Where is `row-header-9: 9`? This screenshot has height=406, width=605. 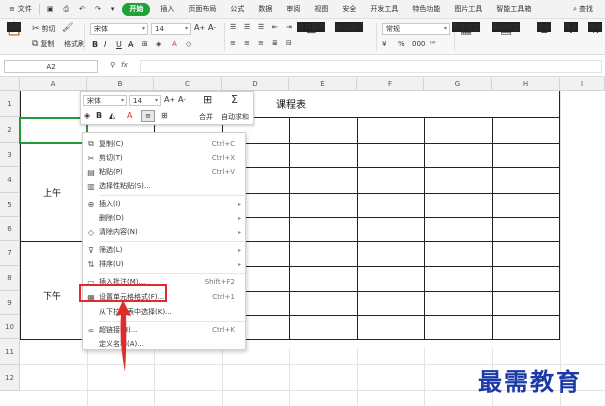 row-header-9: 9 is located at coordinates (10, 303).